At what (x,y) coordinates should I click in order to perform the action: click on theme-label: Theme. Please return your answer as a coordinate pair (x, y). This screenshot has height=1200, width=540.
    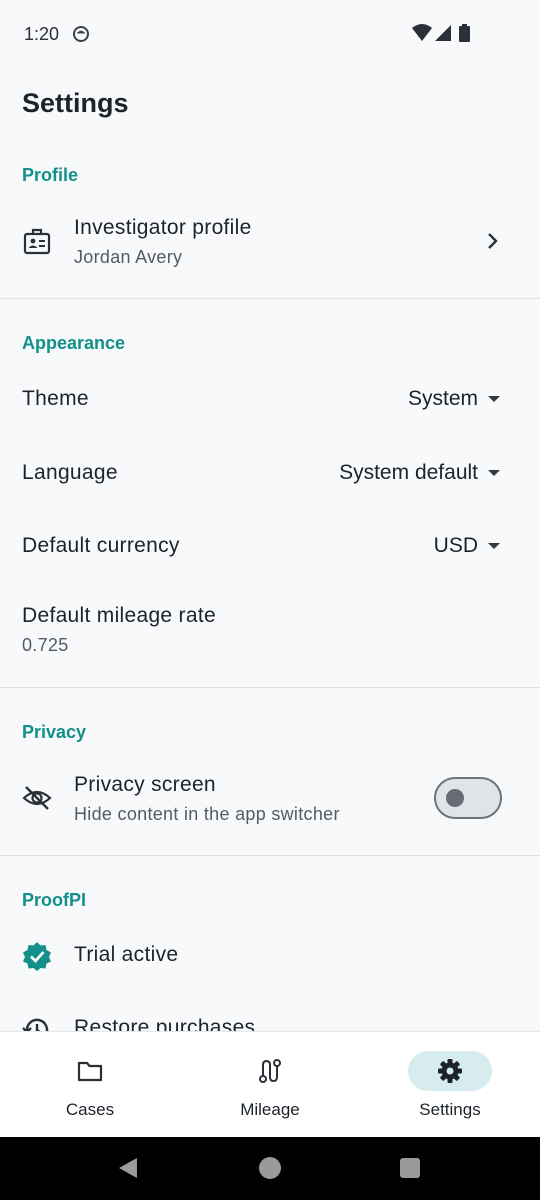
    Looking at the image, I should click on (55, 398).